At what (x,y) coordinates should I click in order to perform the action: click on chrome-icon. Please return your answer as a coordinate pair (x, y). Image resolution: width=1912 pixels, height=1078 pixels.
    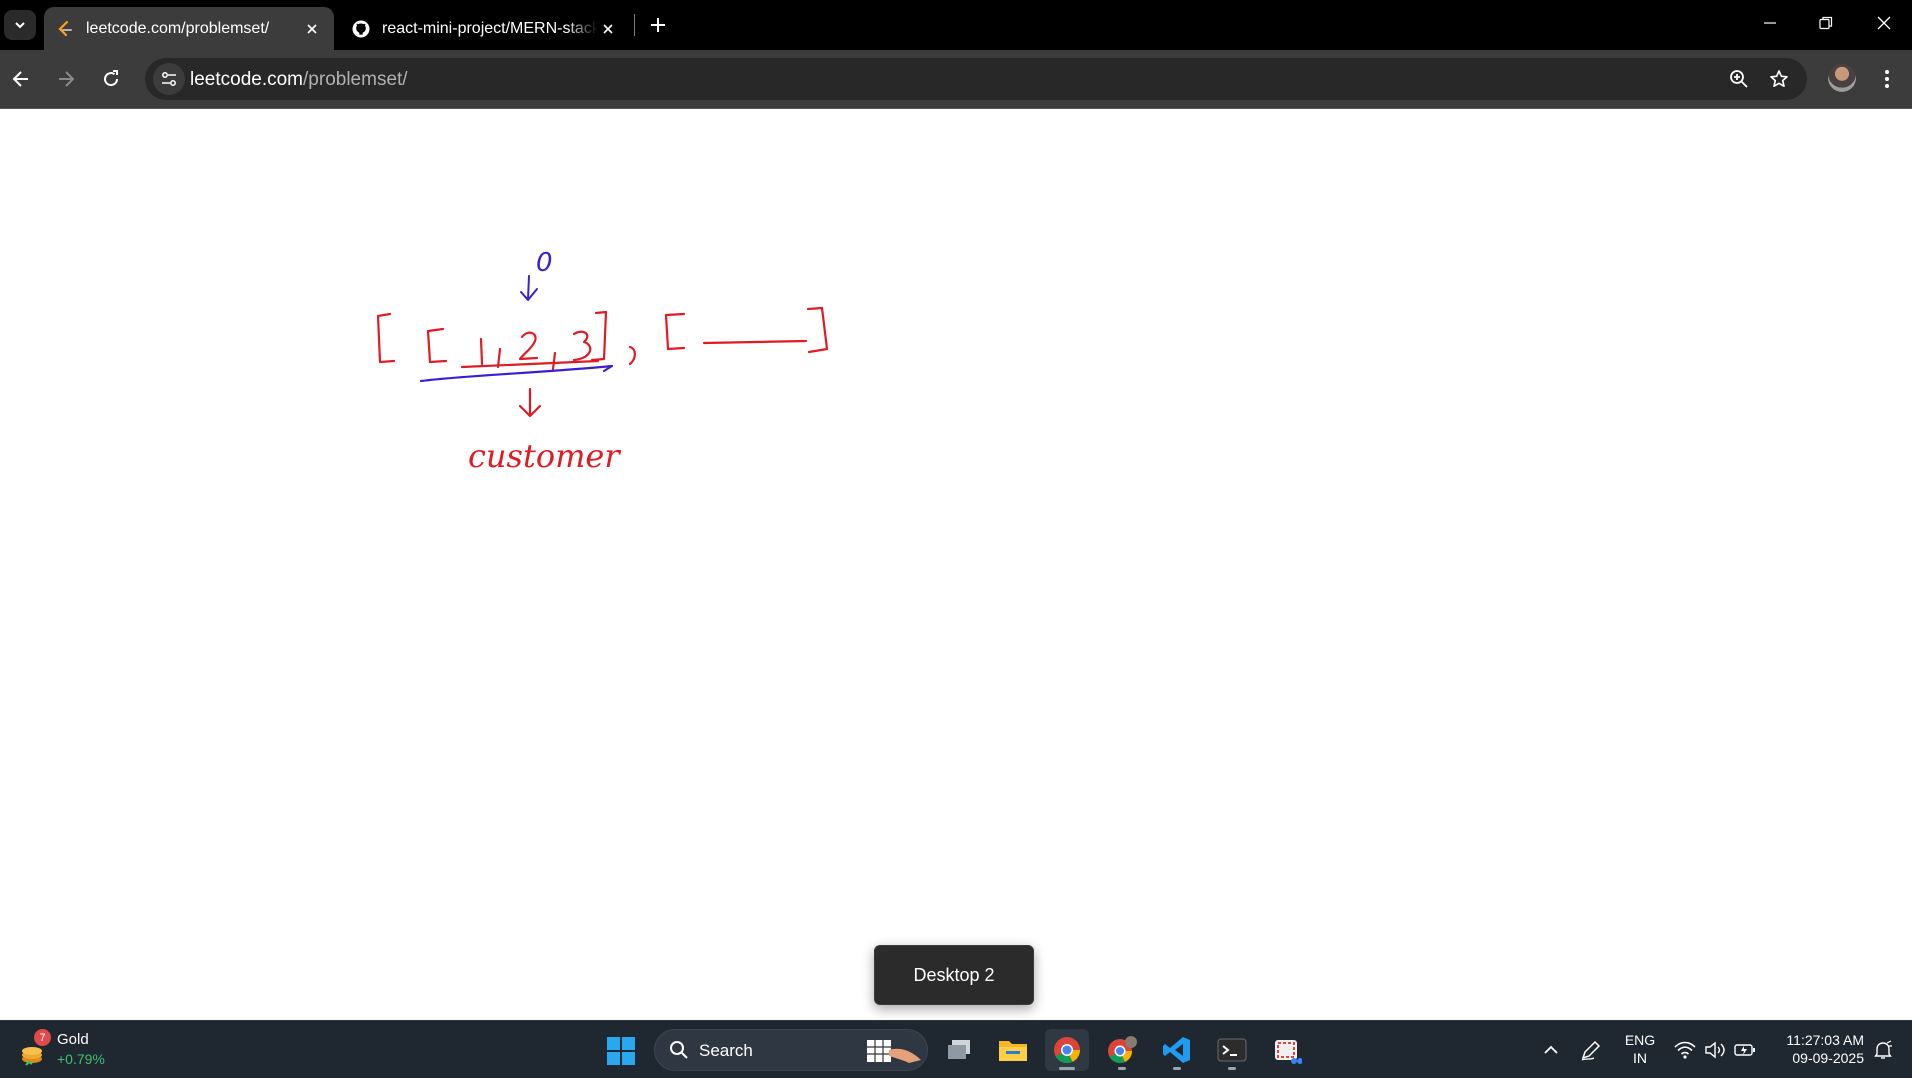
    Looking at the image, I should click on (1067, 1050).